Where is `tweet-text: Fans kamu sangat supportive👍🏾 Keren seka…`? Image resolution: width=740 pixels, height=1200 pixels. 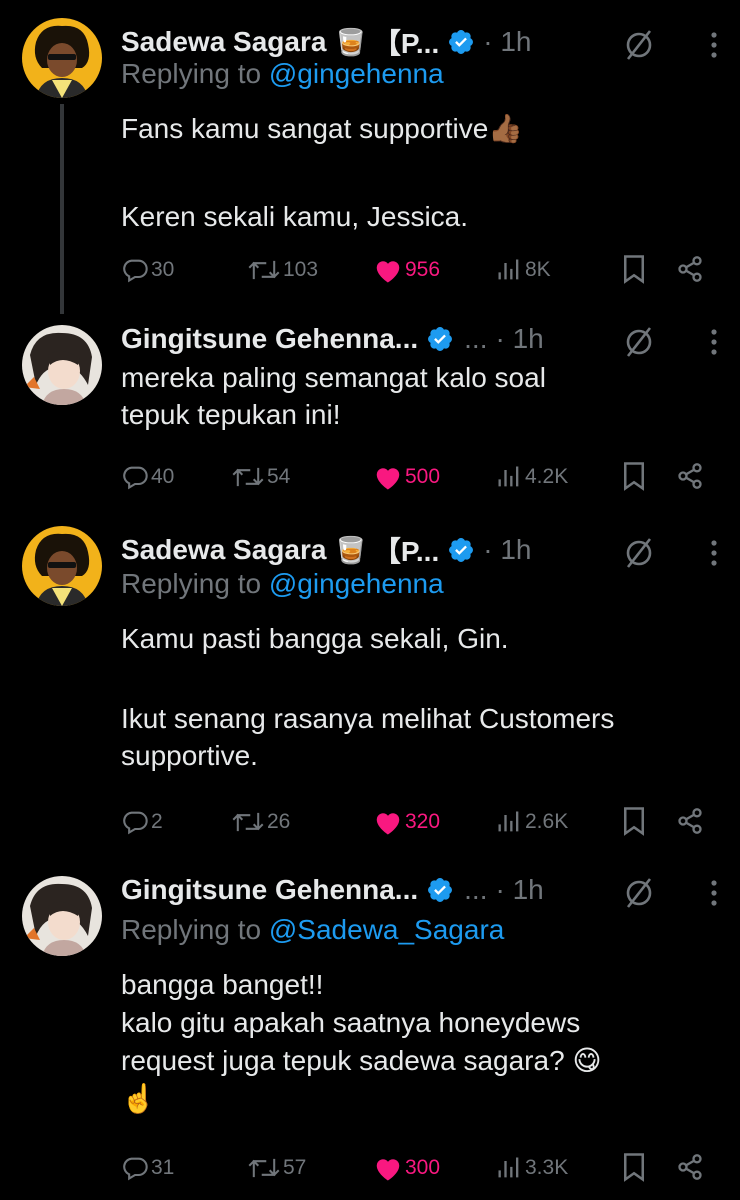 tweet-text: Fans kamu sangat supportive👍🏾 Keren seka… is located at coordinates (421, 172).